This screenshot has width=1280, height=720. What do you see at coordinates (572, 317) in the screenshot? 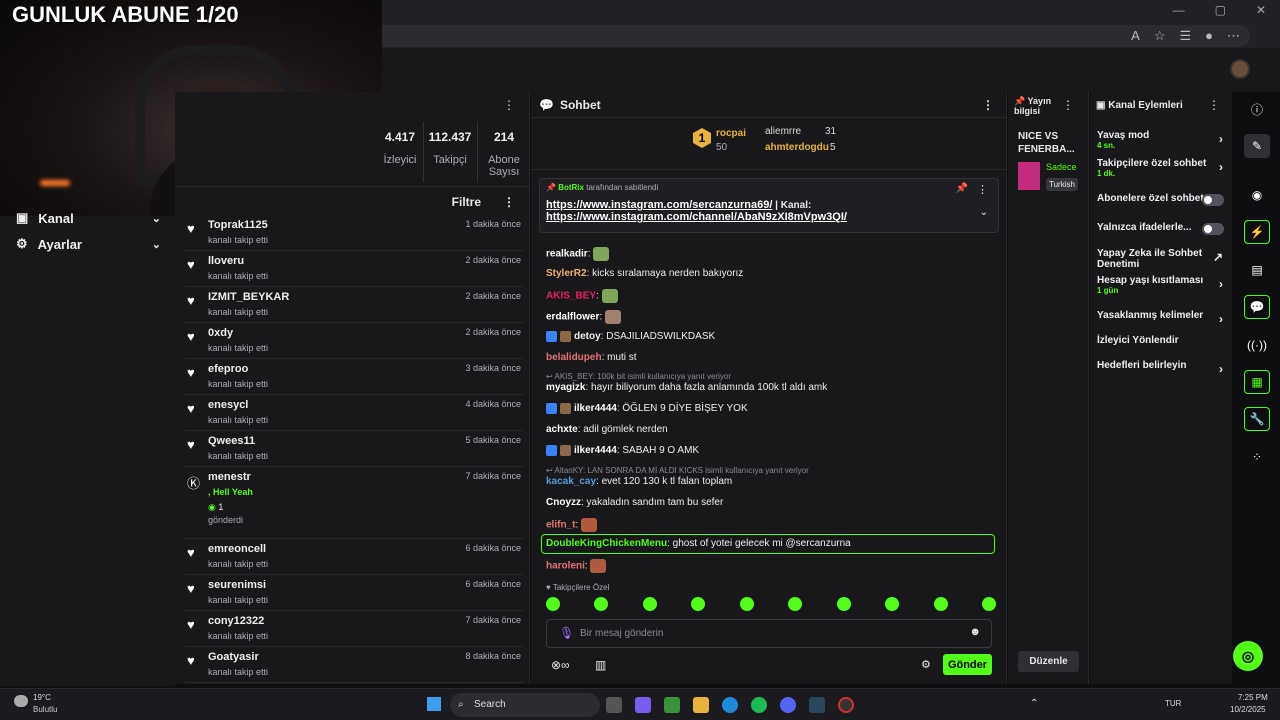
I see `chat-username: erdalflower` at bounding box center [572, 317].